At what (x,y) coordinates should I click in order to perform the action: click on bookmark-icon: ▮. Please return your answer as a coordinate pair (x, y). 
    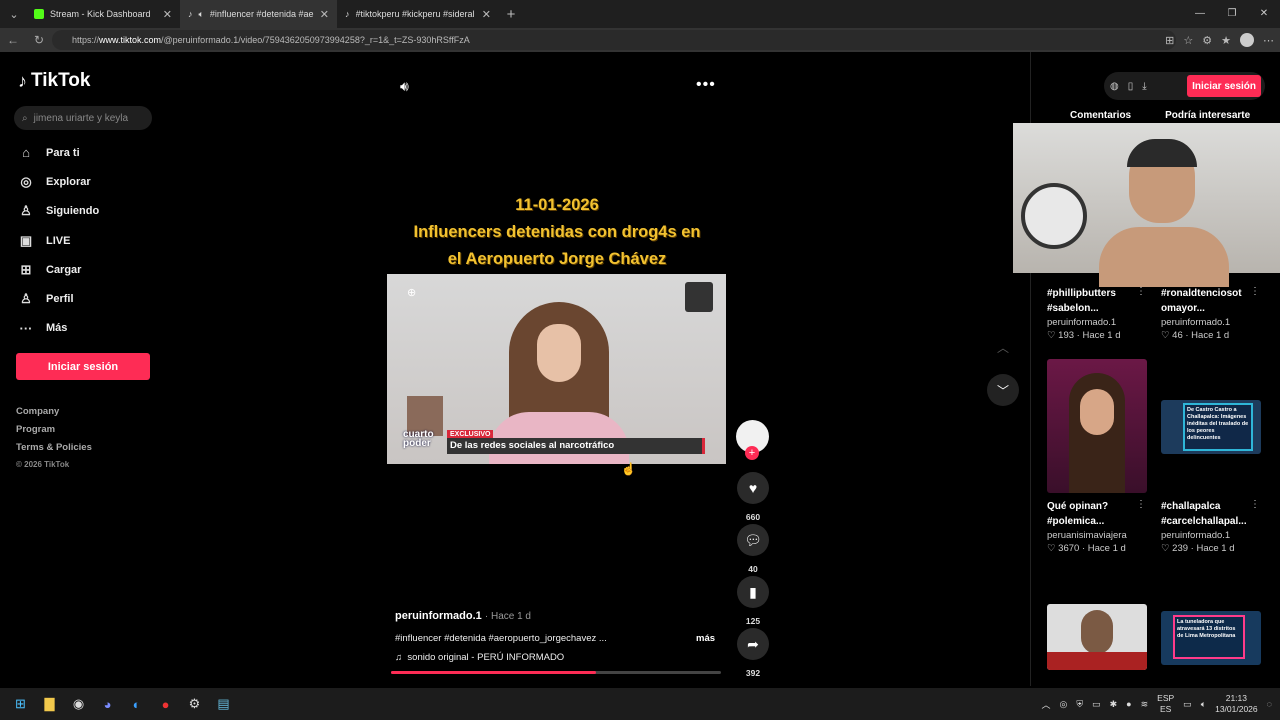
    Looking at the image, I should click on (753, 592).